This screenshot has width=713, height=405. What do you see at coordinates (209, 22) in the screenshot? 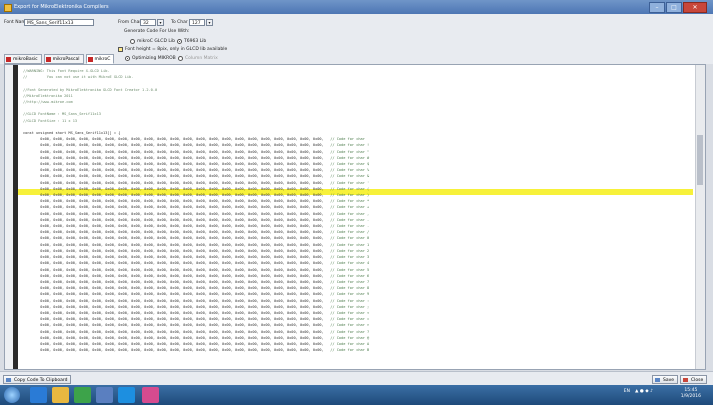
I see `to-char-stepper: ▾` at bounding box center [209, 22].